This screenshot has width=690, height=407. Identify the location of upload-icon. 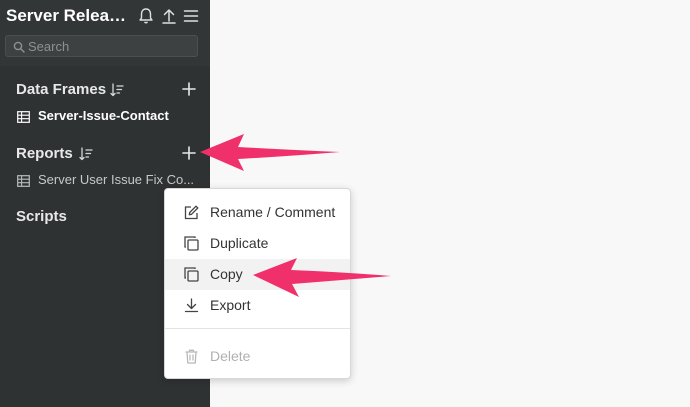
(169, 16).